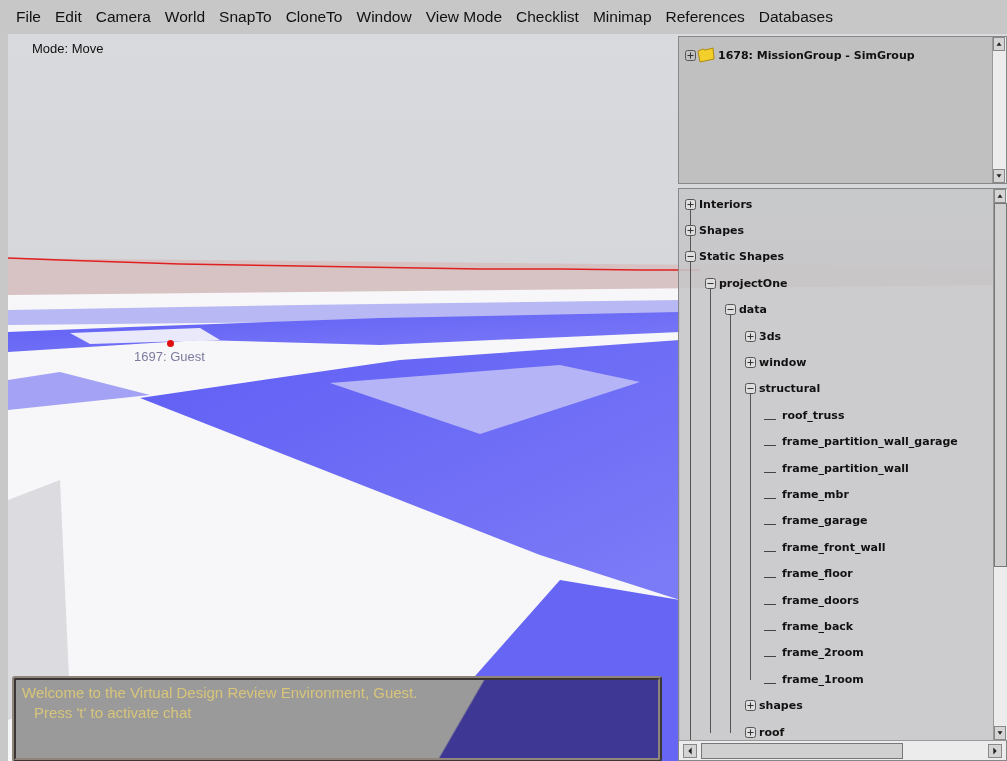  I want to click on tree-item-label: frame_partition_wall, so click(845, 468).